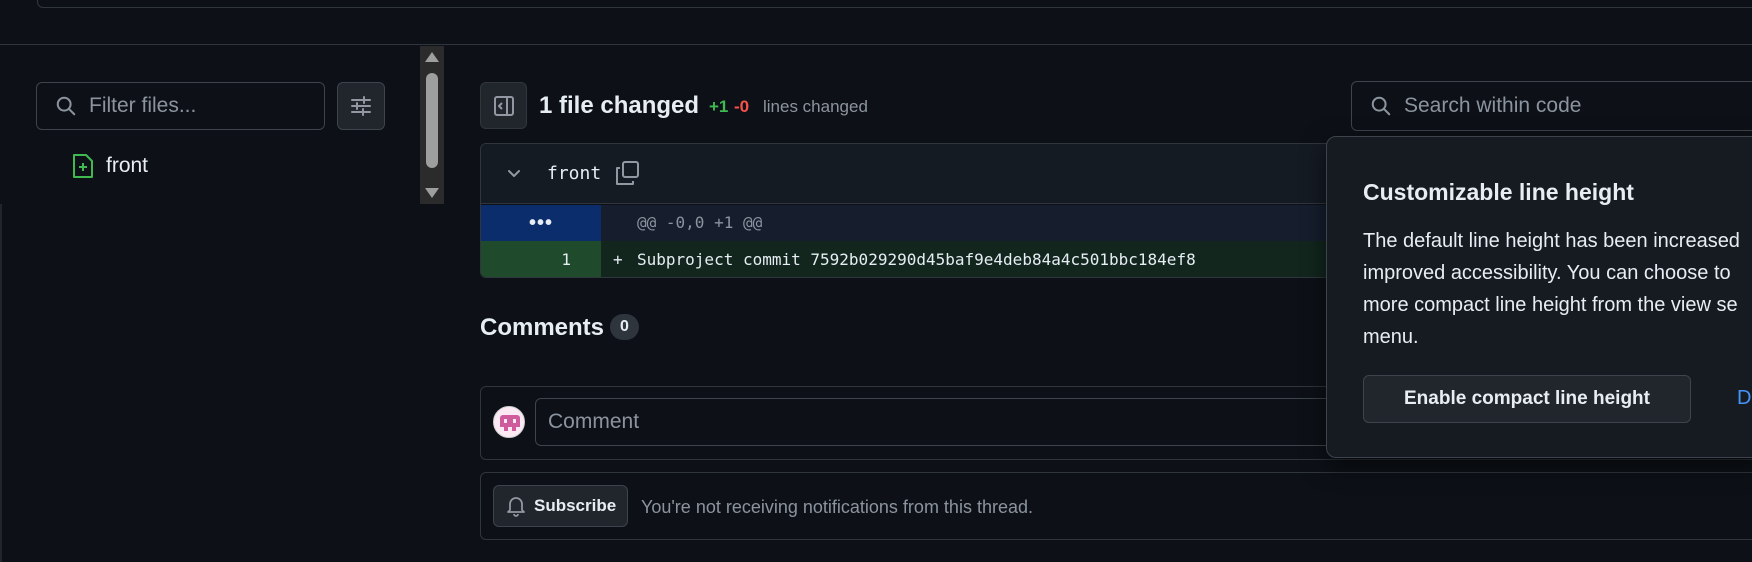 This screenshot has height=562, width=1752. I want to click on file-added-icon, so click(83, 166).